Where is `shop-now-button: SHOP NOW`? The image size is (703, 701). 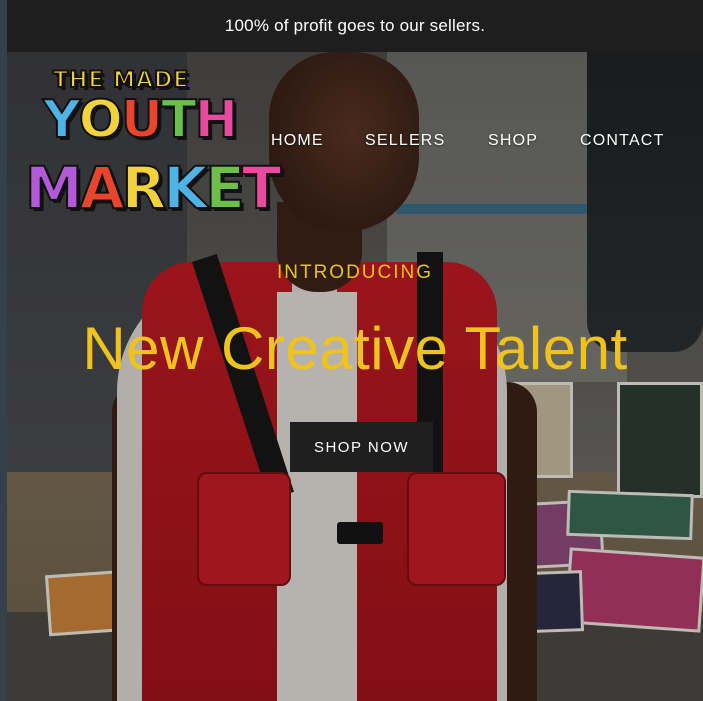 shop-now-button: SHOP NOW is located at coordinates (361, 447).